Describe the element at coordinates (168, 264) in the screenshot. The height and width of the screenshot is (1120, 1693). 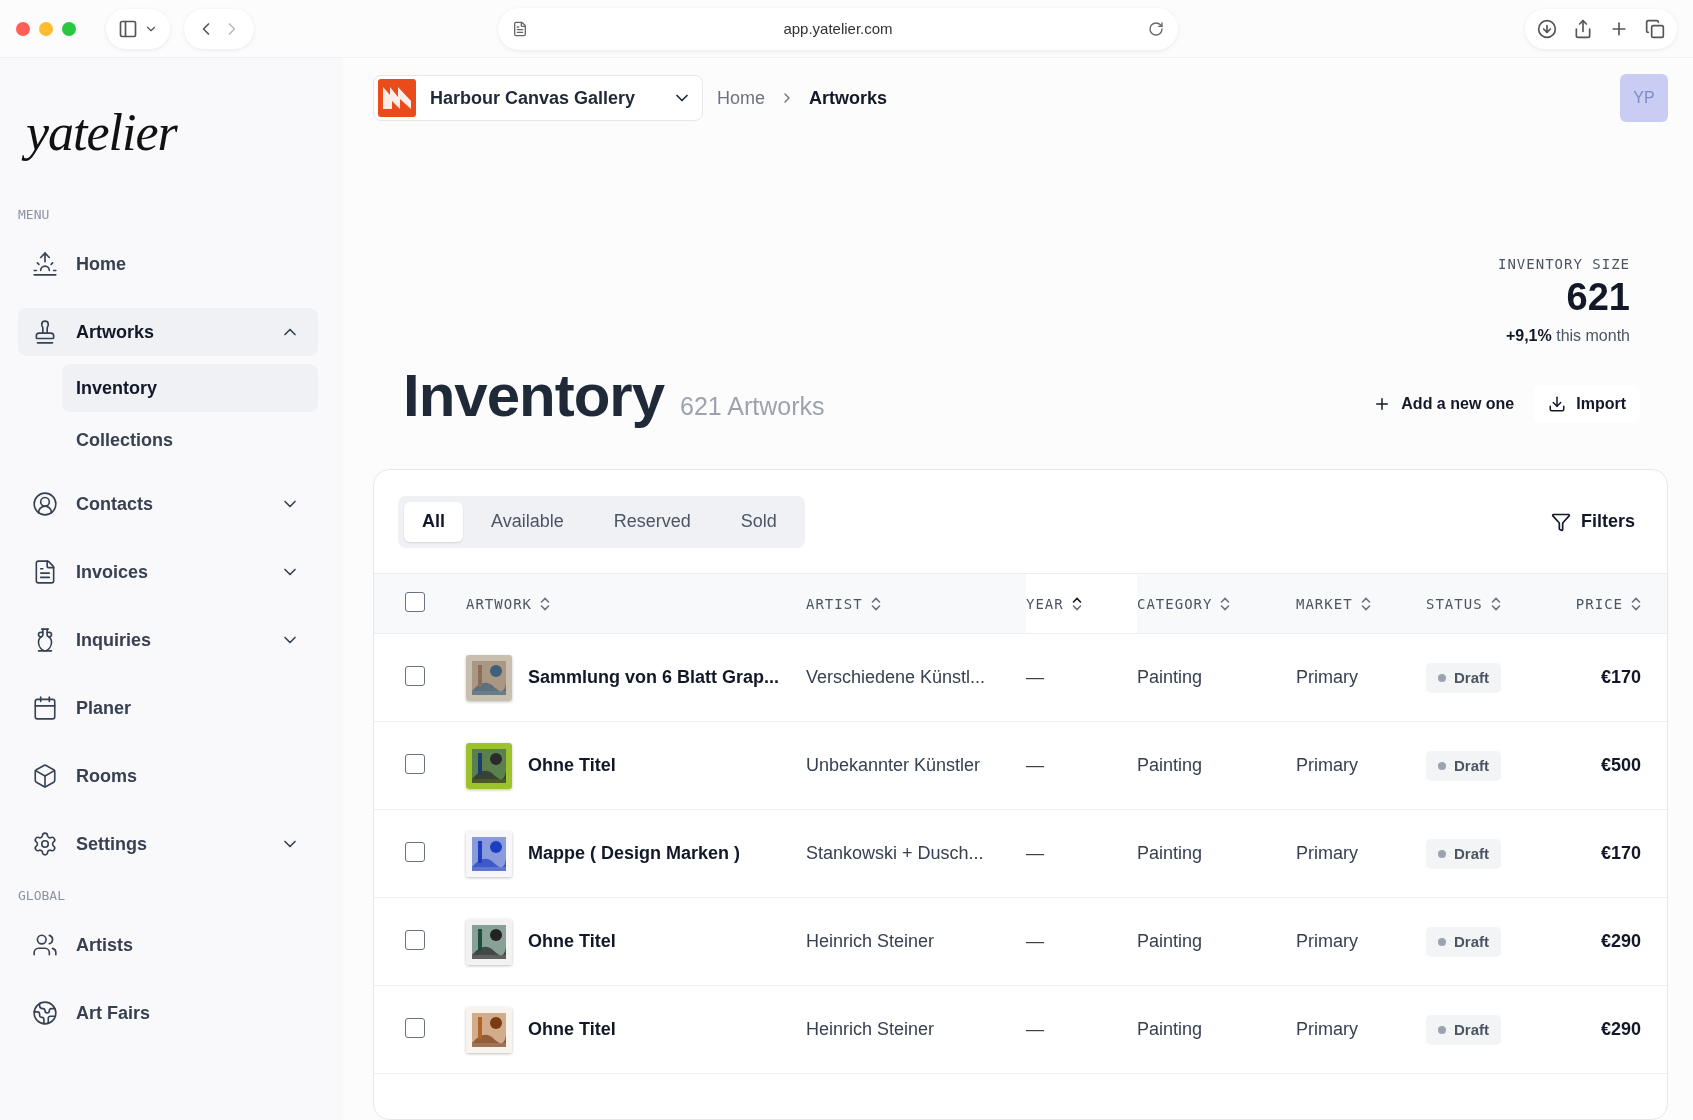
I see `nav-item: Home` at that location.